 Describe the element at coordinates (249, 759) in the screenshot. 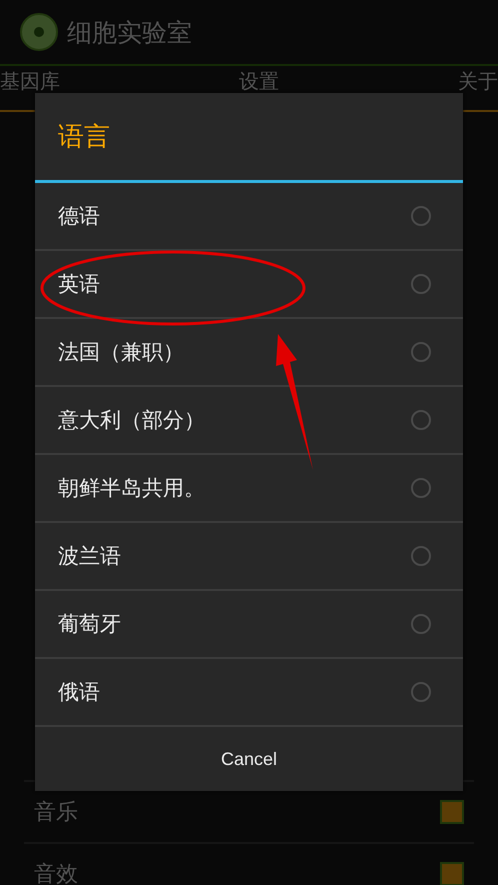

I see `cancel-button: Cancel` at that location.